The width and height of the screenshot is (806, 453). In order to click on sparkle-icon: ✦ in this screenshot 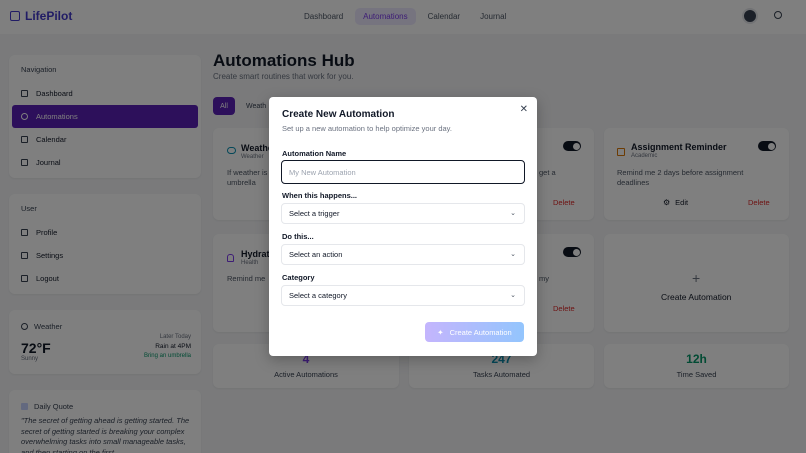, I will do `click(440, 332)`.